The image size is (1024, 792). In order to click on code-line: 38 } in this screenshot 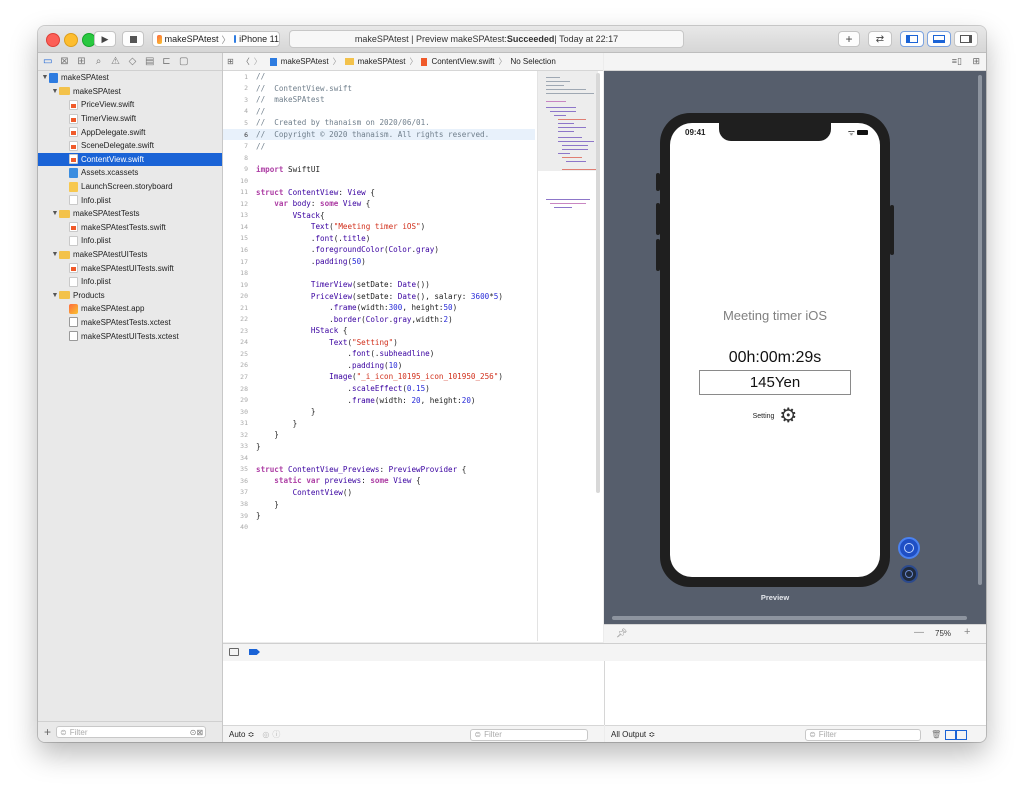, I will do `click(379, 504)`.